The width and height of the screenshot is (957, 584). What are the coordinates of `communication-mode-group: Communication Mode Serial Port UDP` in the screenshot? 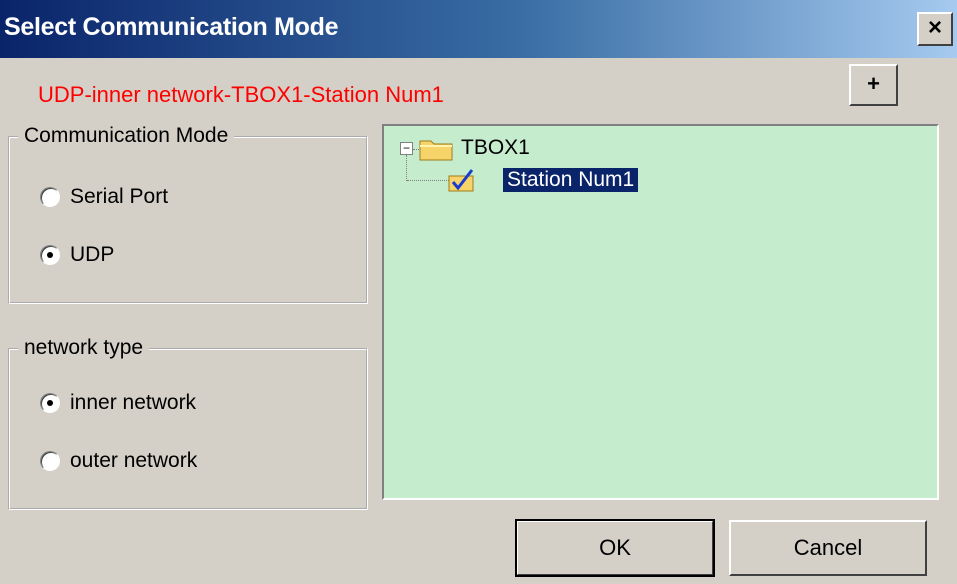 It's located at (188, 214).